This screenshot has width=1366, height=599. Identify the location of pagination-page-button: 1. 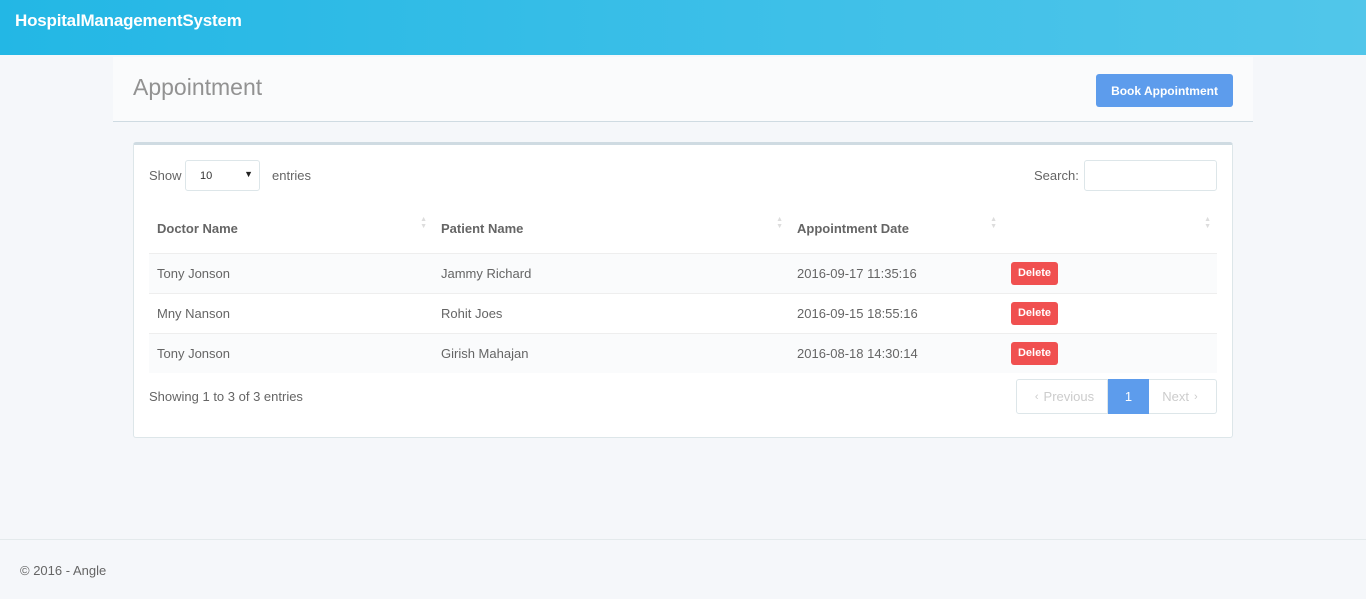
(1128, 396).